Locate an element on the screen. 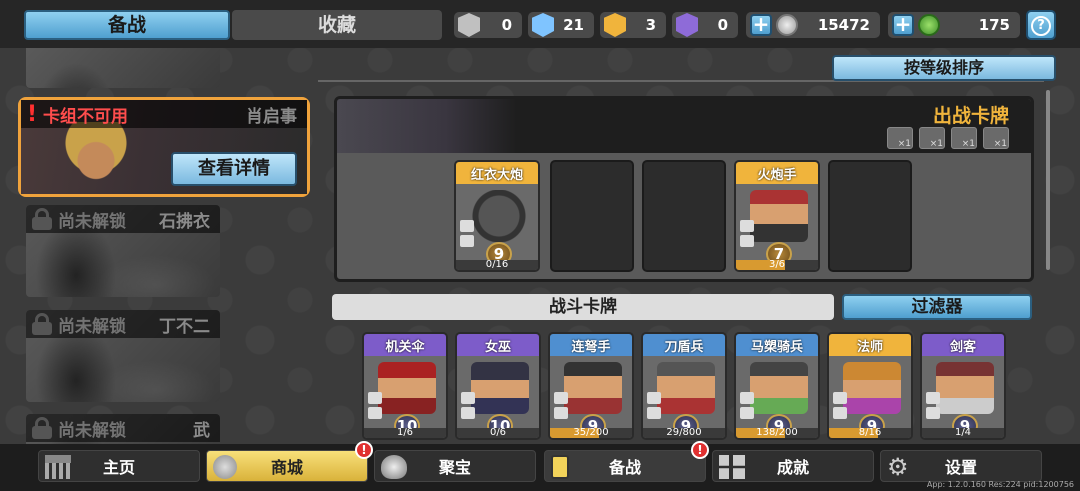 The height and width of the screenshot is (491, 1080). gold-gem-icon is located at coordinates (615, 25).